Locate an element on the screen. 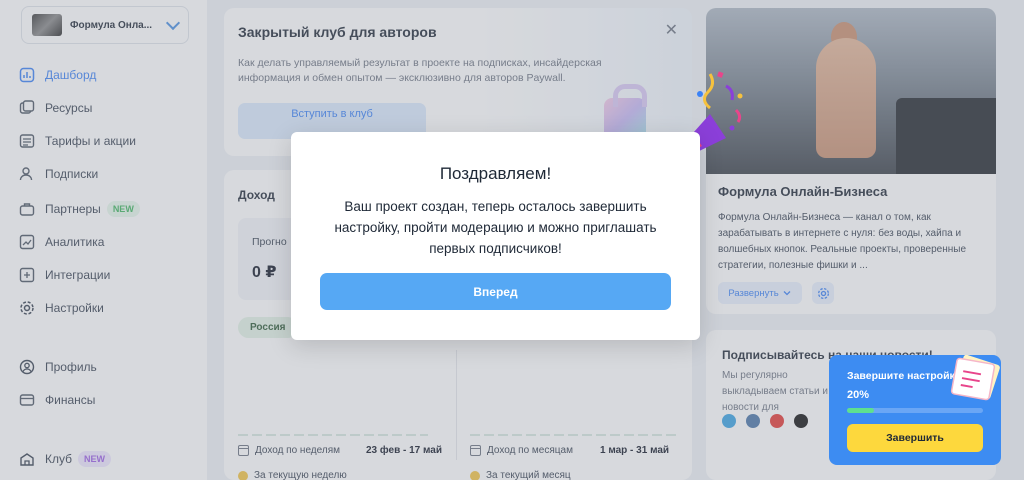 The height and width of the screenshot is (480, 1024). setup-progress-fill is located at coordinates (861, 410).